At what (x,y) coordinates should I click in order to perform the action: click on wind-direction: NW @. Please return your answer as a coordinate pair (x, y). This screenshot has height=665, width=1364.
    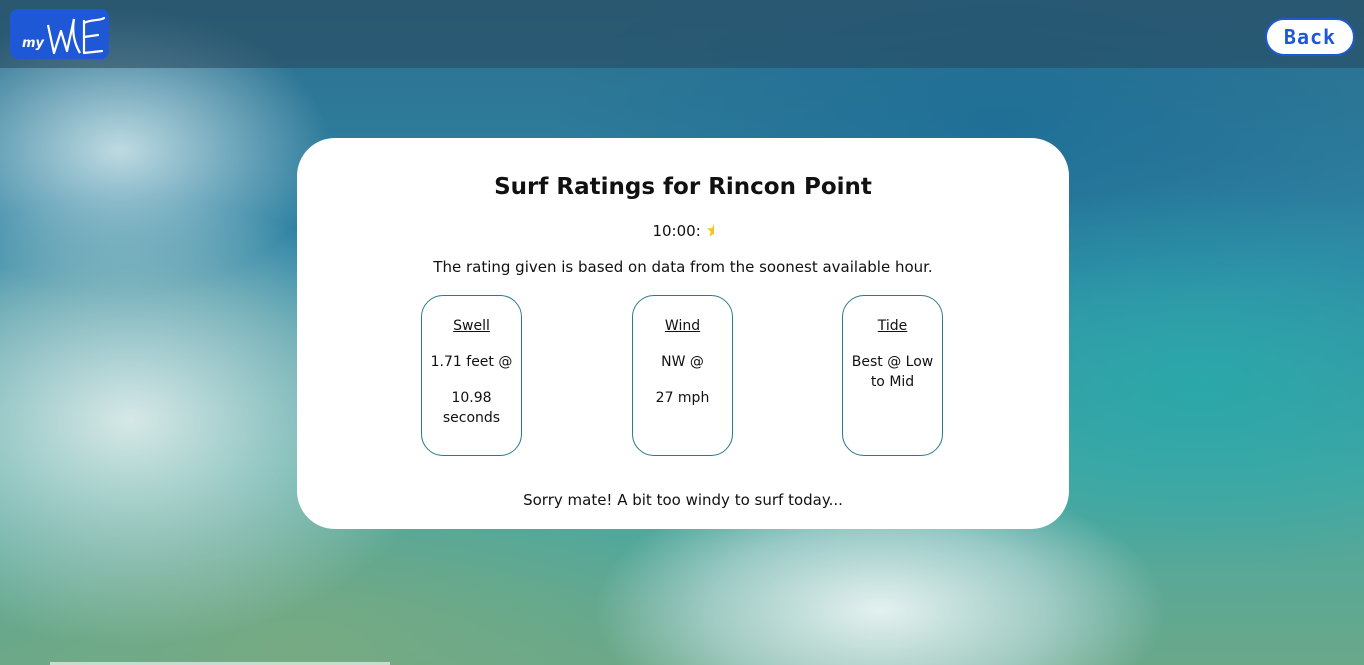
    Looking at the image, I should click on (682, 362).